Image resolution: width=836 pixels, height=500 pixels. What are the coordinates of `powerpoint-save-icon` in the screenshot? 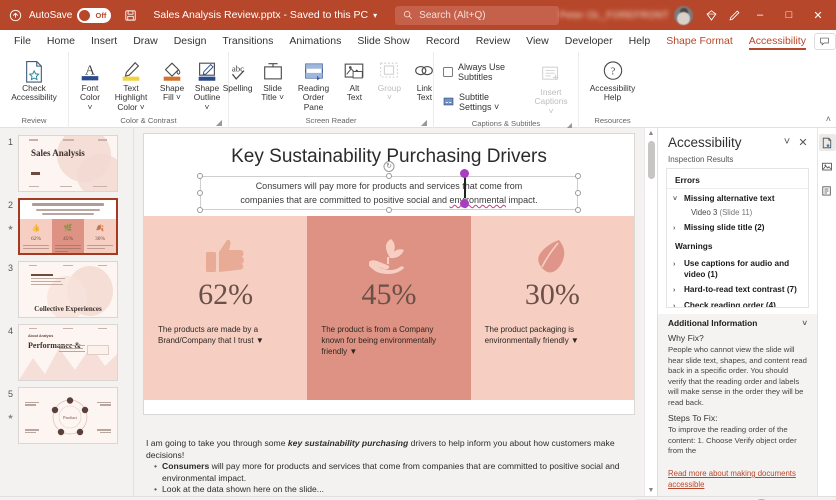 It's located at (15, 15).